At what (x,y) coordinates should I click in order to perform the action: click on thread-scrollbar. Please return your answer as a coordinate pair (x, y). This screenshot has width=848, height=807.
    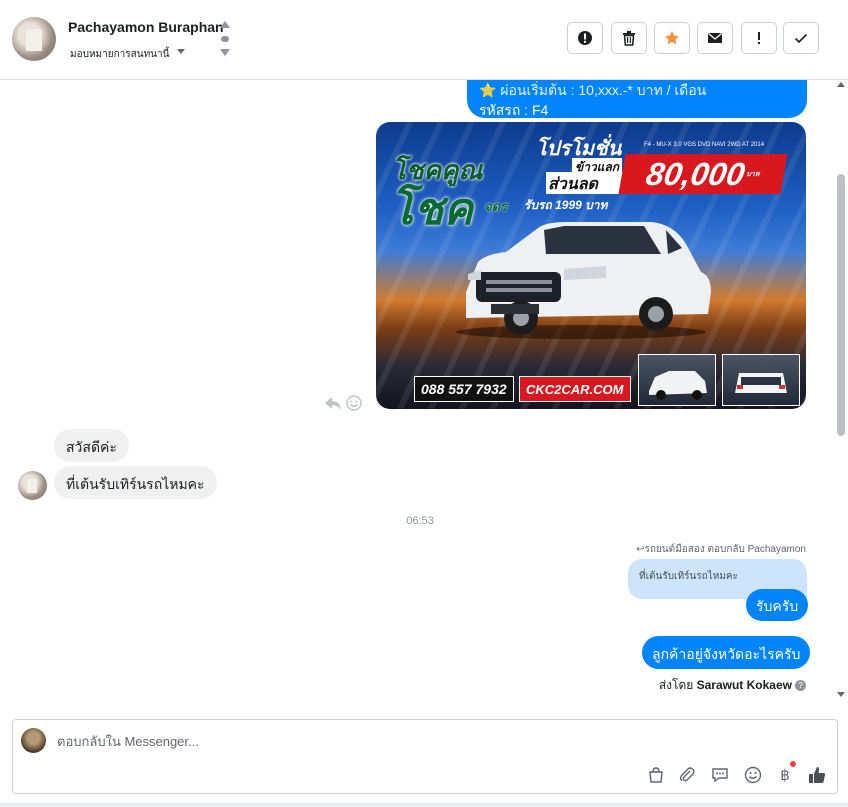
    Looking at the image, I should click on (841, 390).